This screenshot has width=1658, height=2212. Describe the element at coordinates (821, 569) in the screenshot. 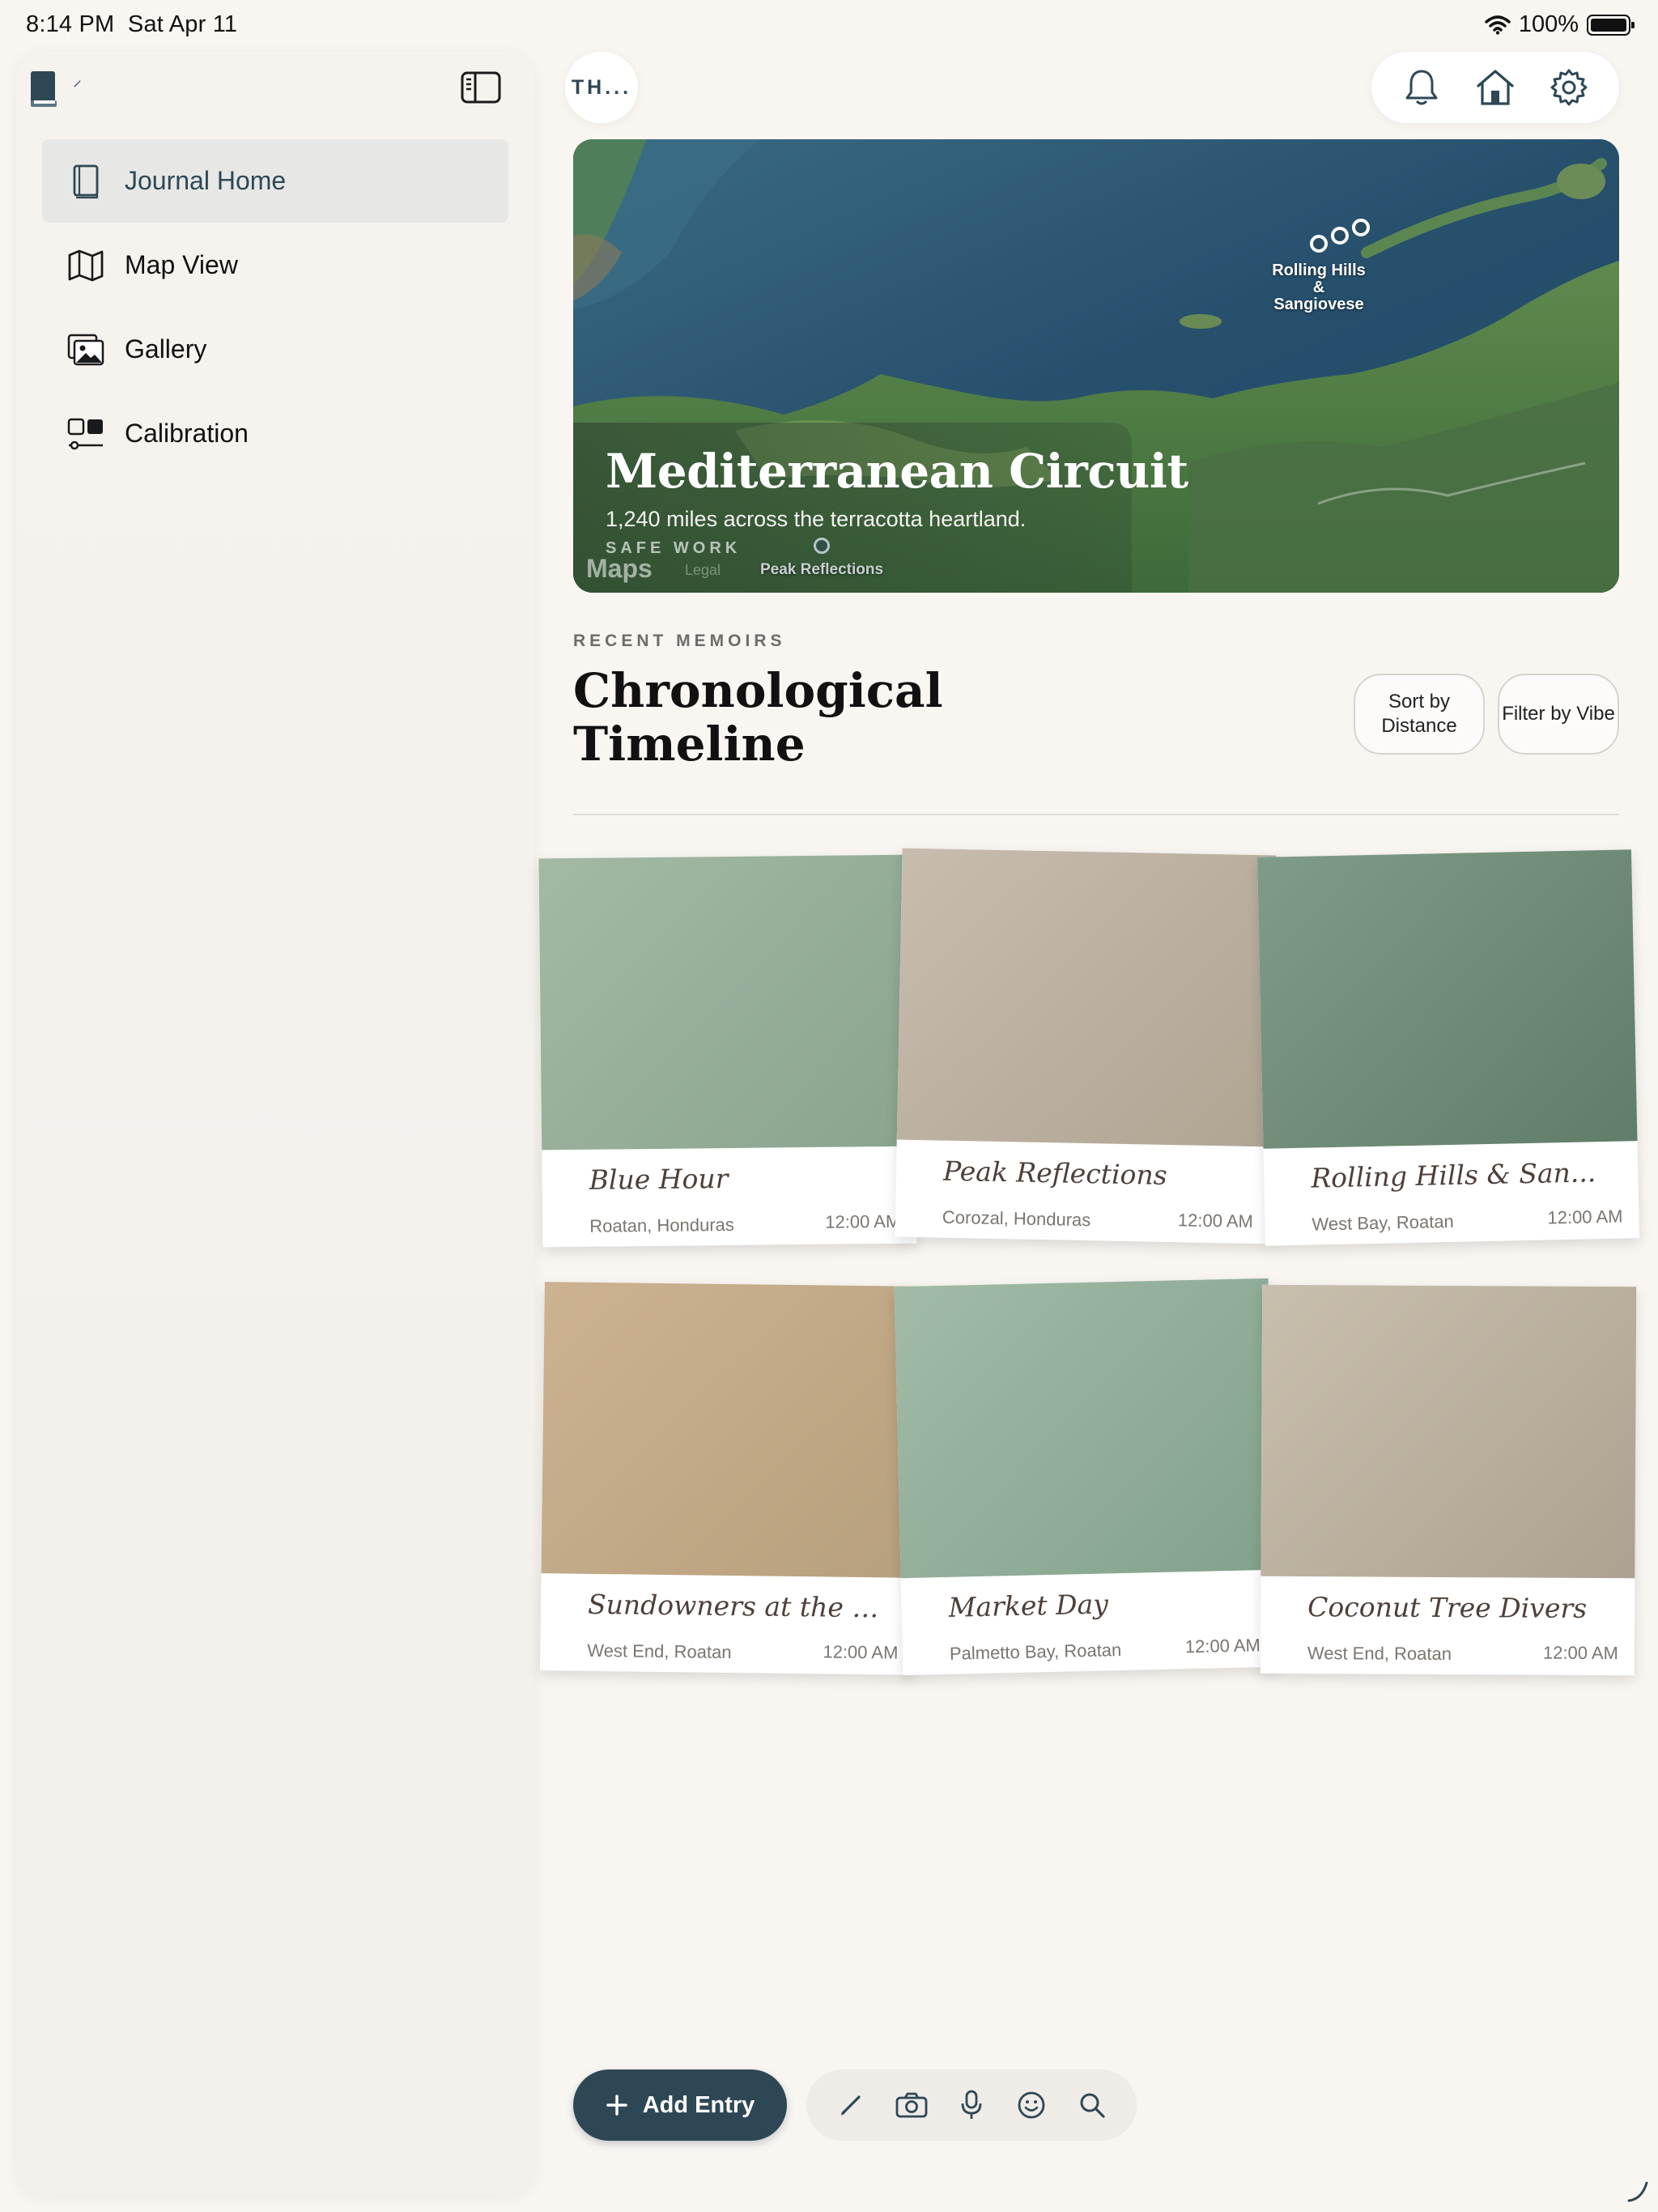

I see `map-pin-label: Peak Reflections` at that location.